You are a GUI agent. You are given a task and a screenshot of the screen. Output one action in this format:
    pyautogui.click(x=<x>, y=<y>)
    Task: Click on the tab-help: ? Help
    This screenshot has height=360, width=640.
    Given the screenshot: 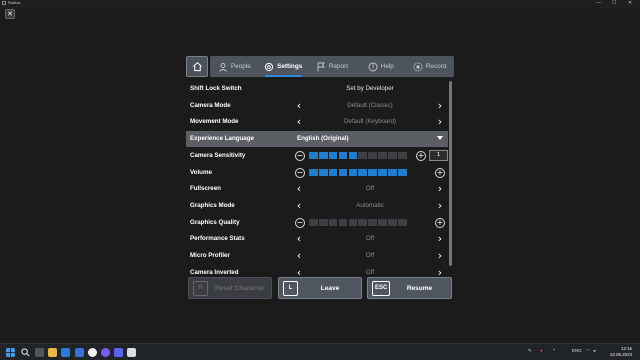 What is the action you would take?
    pyautogui.click(x=380, y=66)
    